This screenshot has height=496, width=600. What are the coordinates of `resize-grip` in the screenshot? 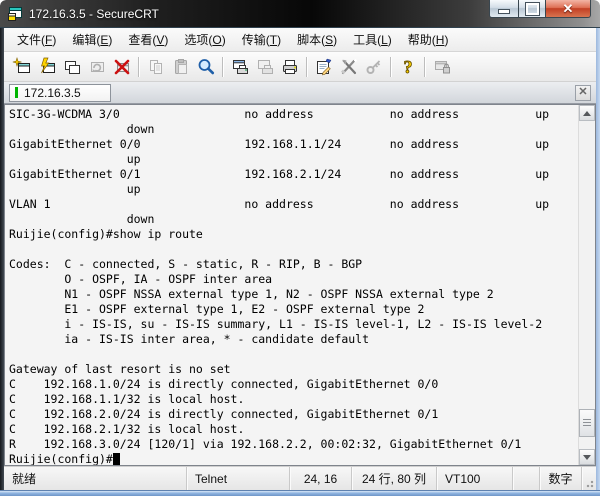 It's located at (589, 478).